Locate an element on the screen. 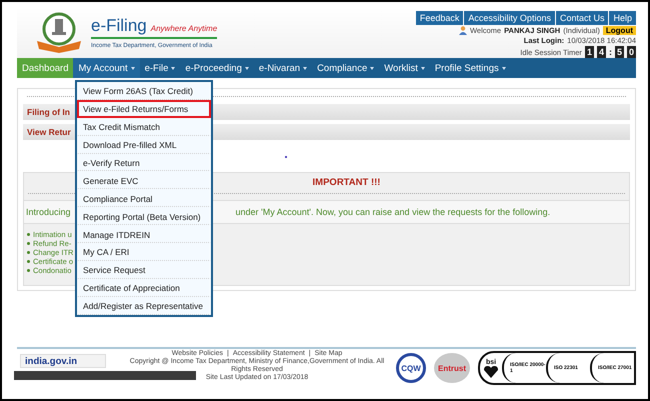 The height and width of the screenshot is (401, 650). emblem-logo is located at coordinates (59, 32).